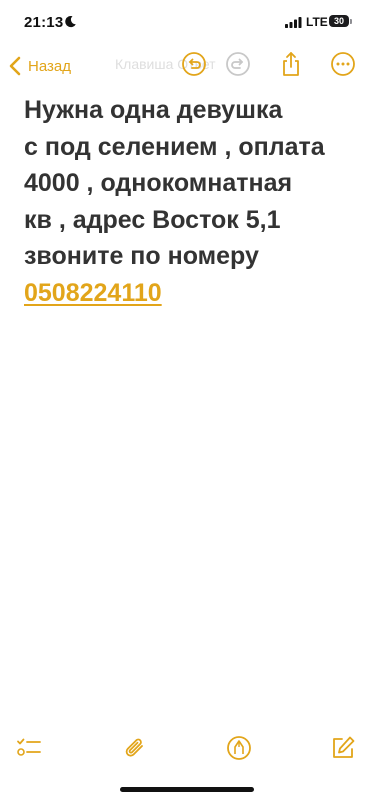  I want to click on status-time: 21:13, so click(44, 22).